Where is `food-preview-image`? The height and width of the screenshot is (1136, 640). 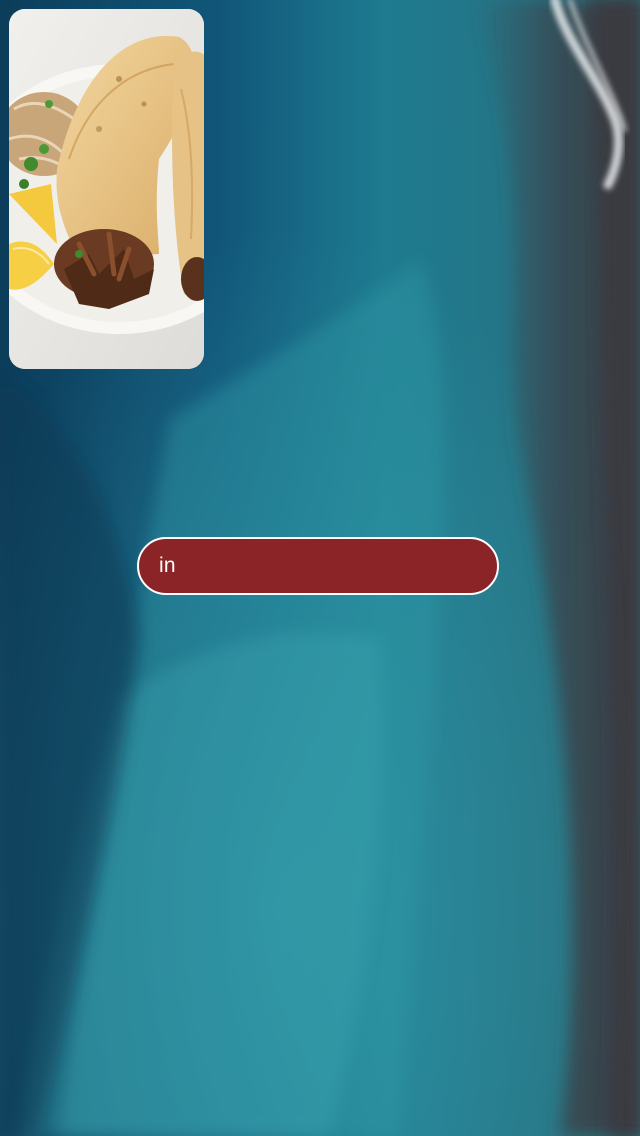
food-preview-image is located at coordinates (106, 189).